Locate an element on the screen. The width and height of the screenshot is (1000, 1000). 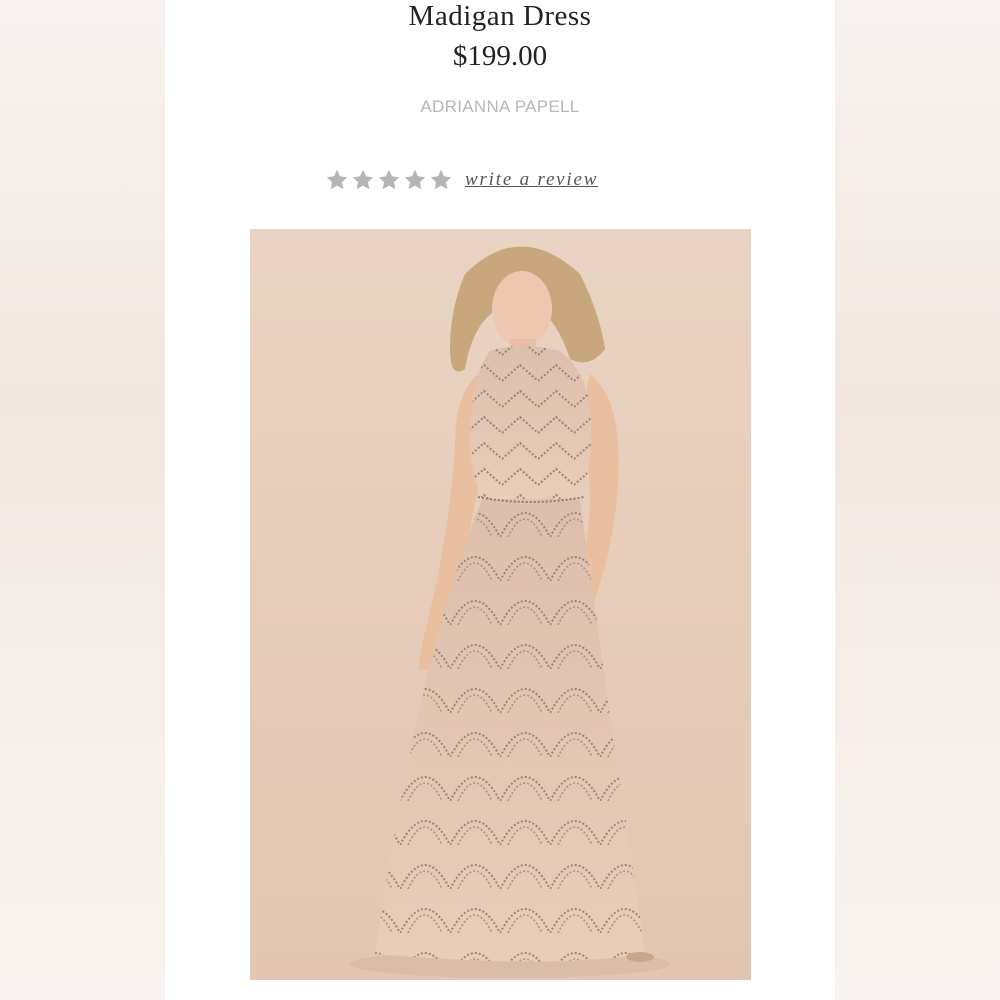
star-rating is located at coordinates (389, 180).